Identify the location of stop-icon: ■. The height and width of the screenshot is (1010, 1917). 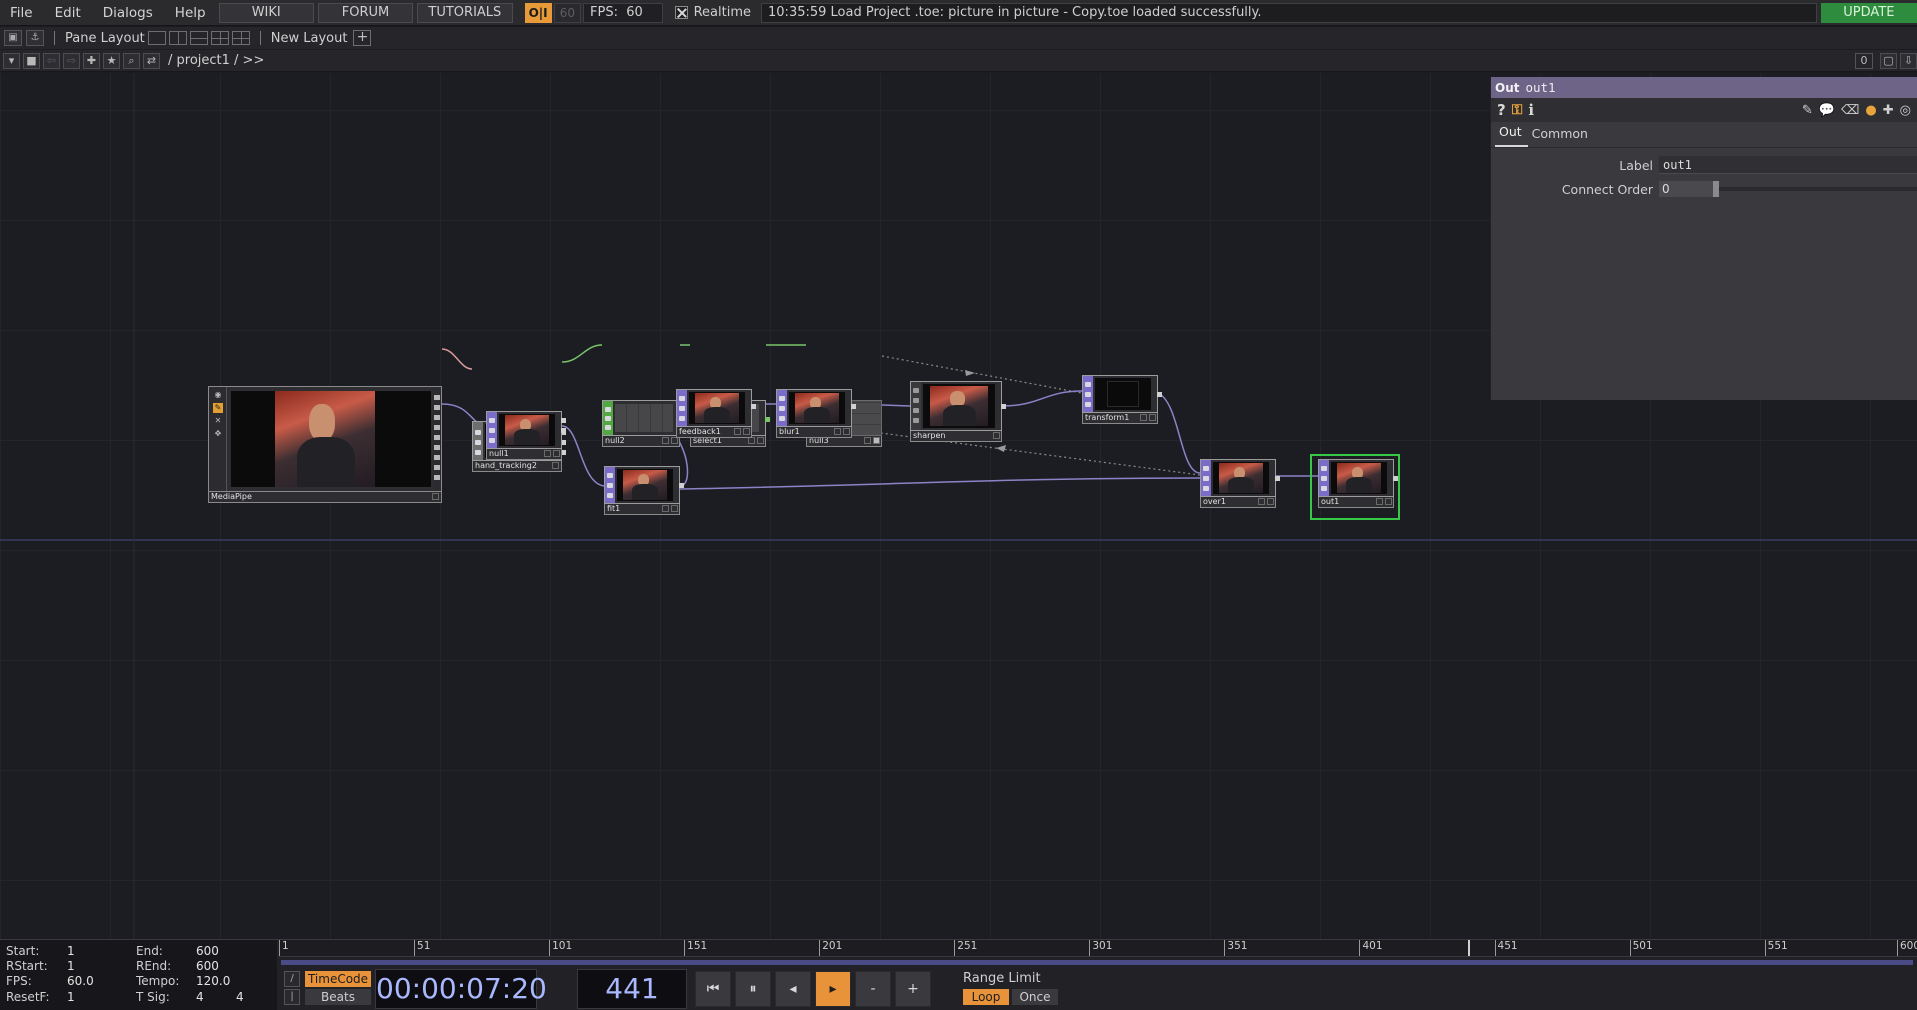
(31, 60).